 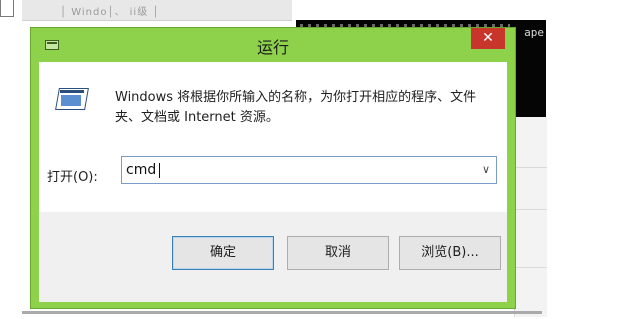 I want to click on background-taskbar-fragment: │ Windo│、 ii级 │, so click(x=157, y=10).